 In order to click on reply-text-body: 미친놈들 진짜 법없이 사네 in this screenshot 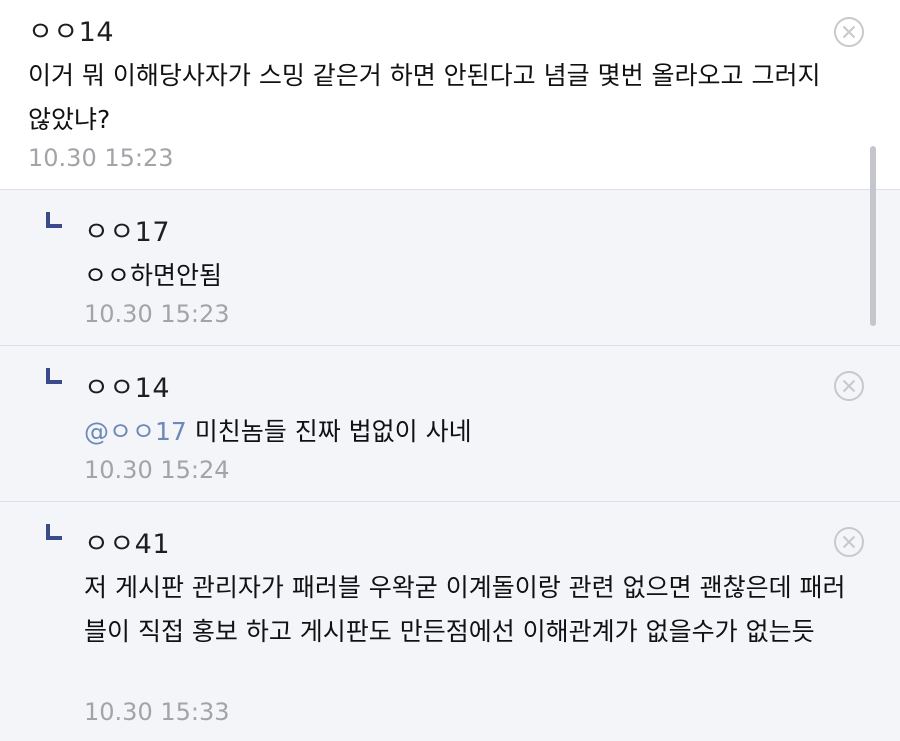, I will do `click(329, 431)`.